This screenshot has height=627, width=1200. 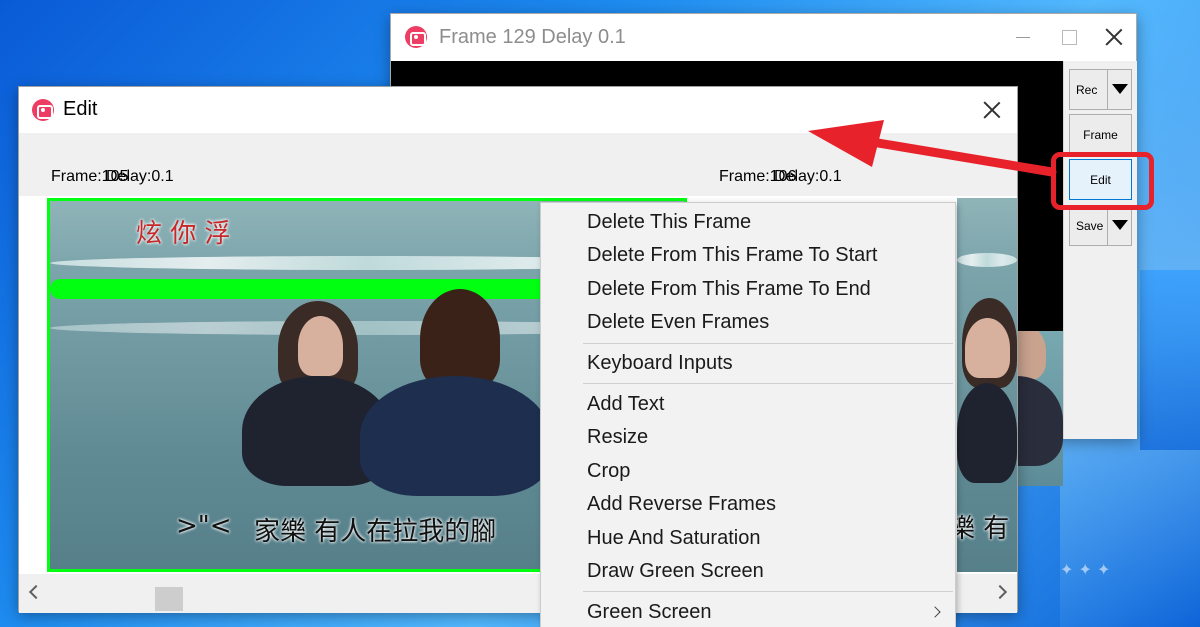 I want to click on wave-crest, so click(x=987, y=260).